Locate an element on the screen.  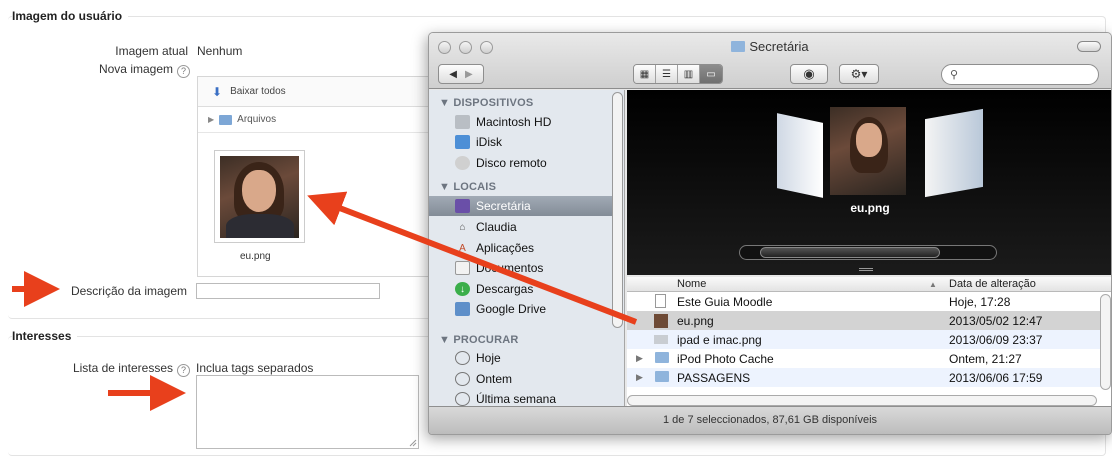
new-image-label-text: Nova imagem is located at coordinates (135, 69).